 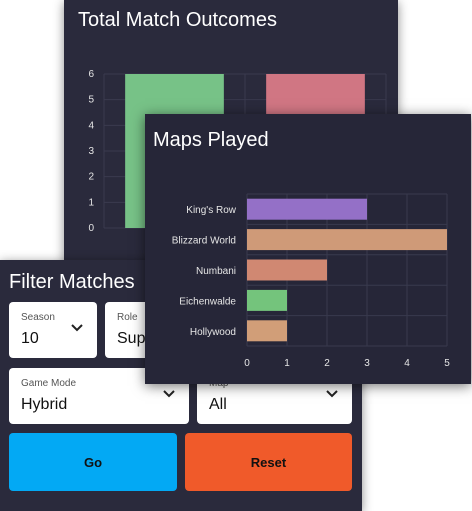 What do you see at coordinates (247, 363) in the screenshot?
I see `x-tick-label: 0` at bounding box center [247, 363].